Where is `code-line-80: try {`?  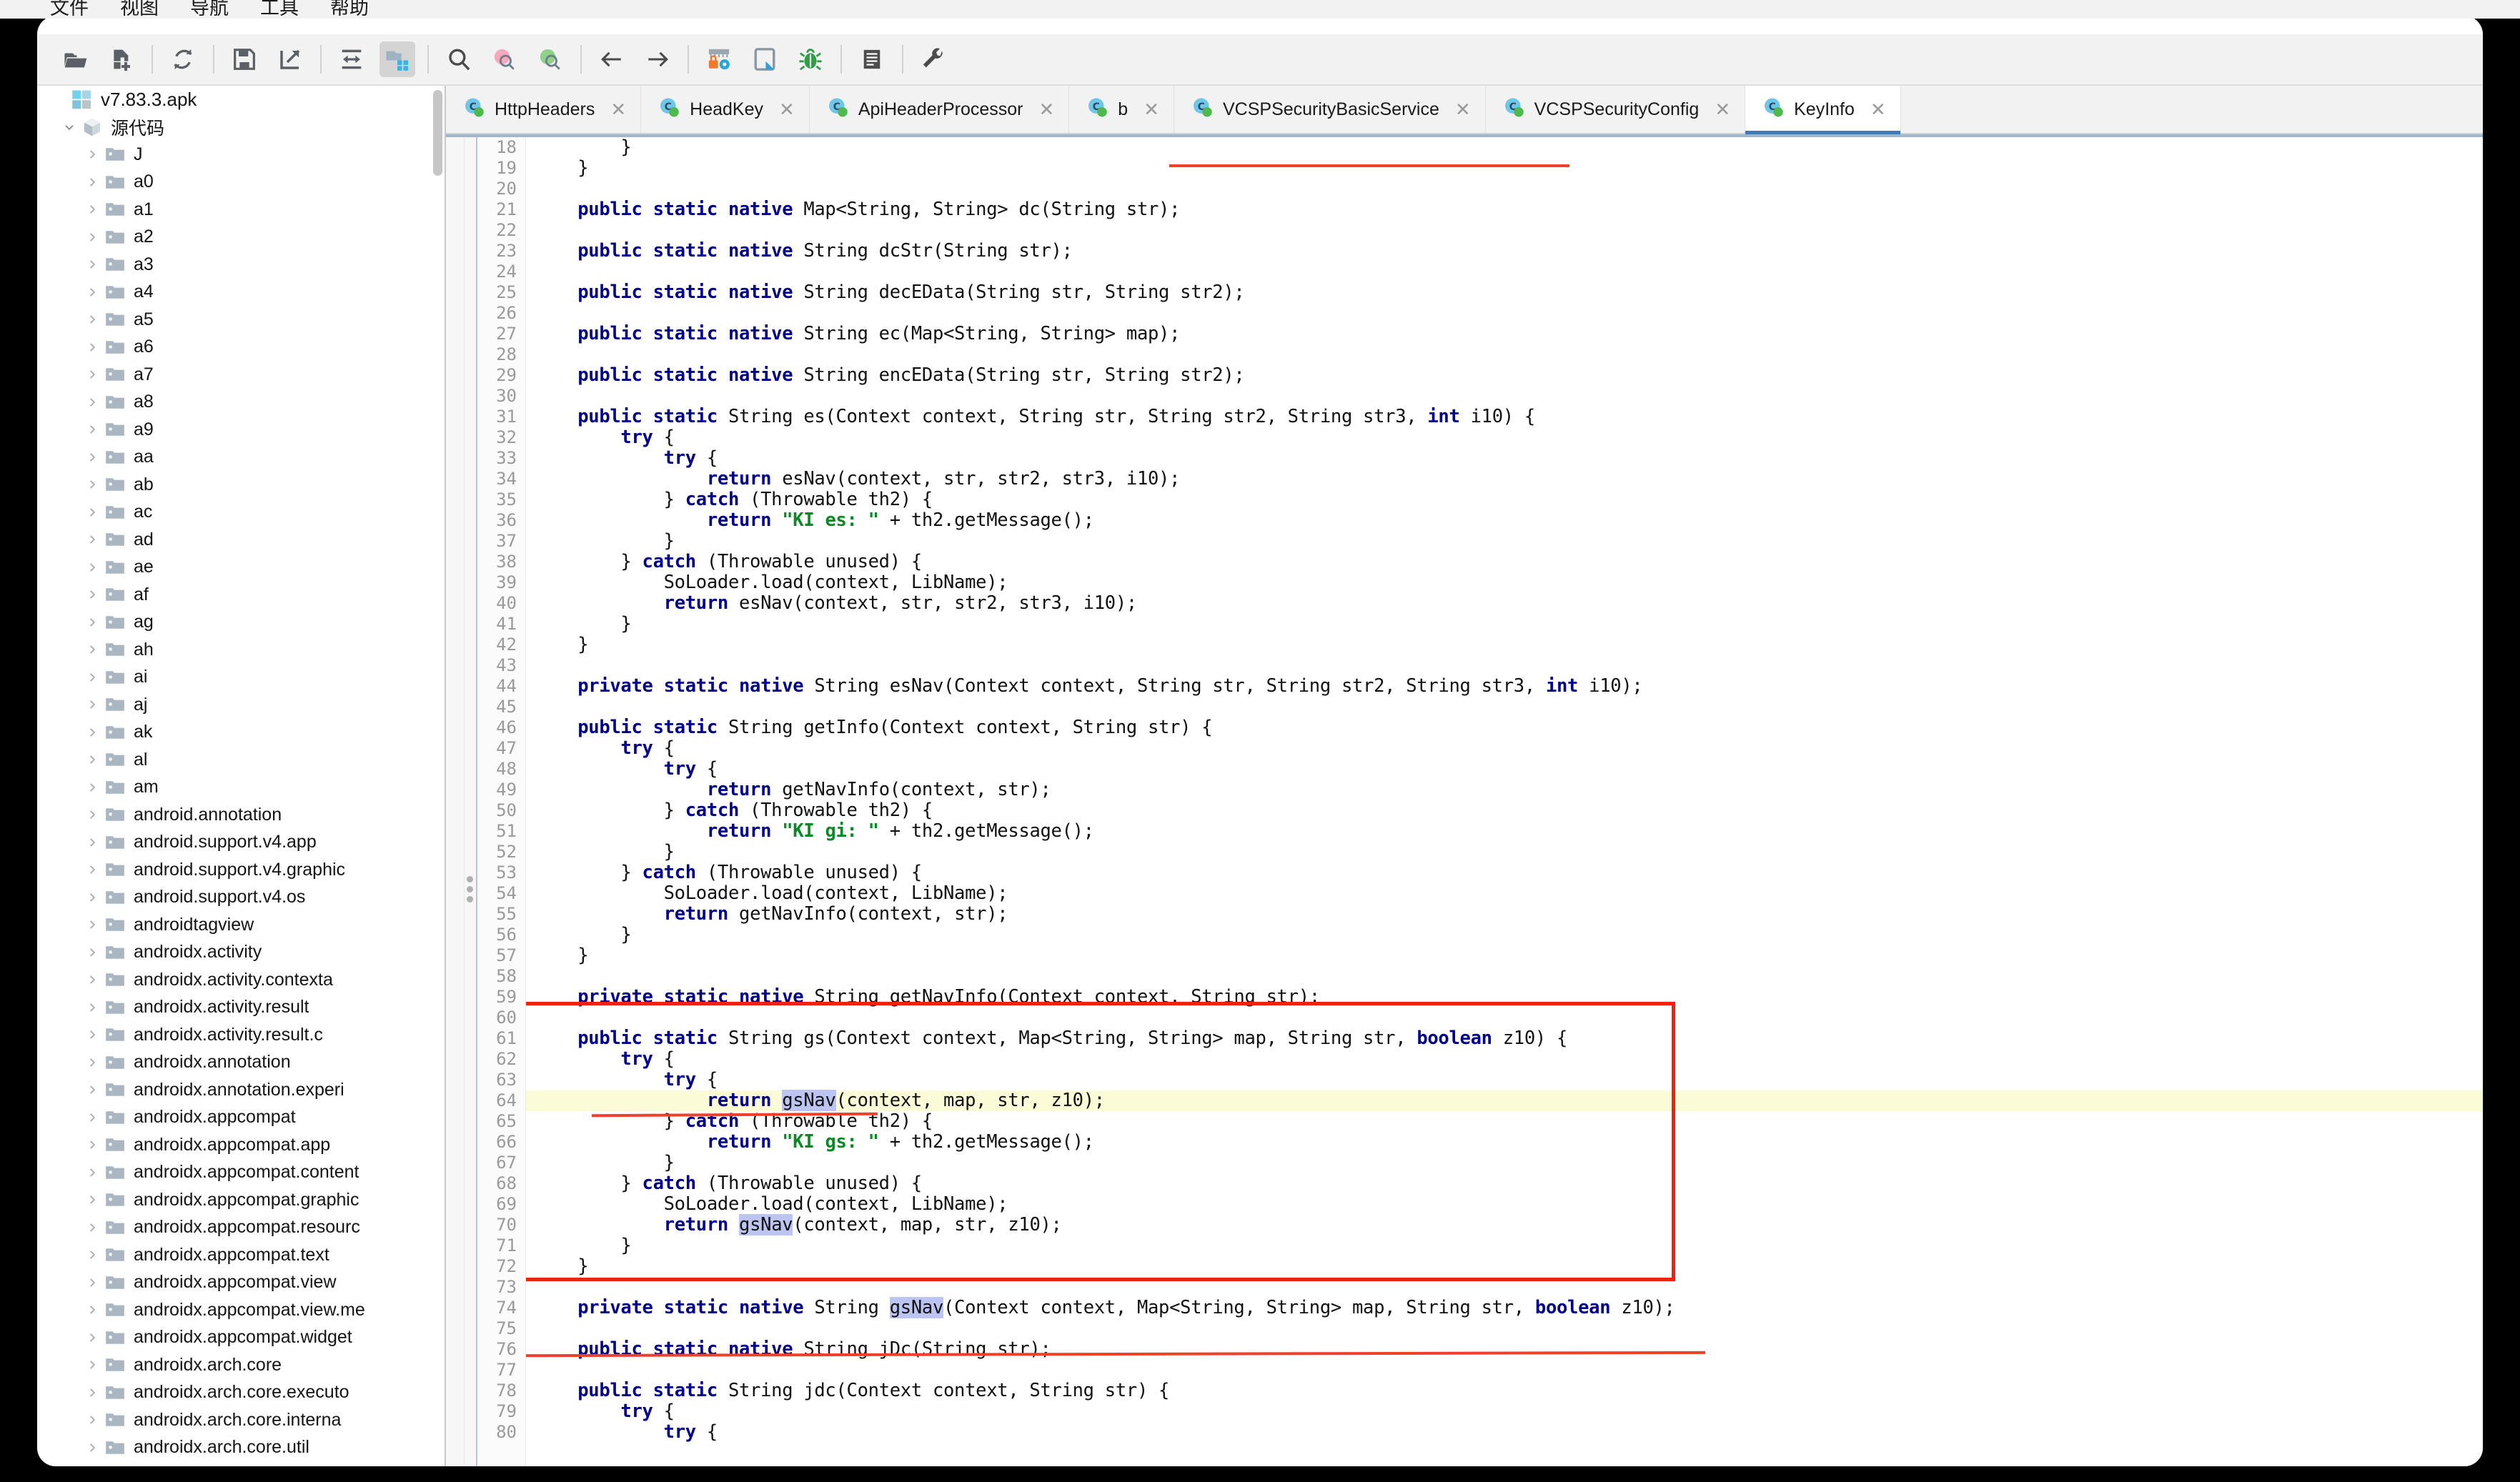 code-line-80: try { is located at coordinates (626, 1432).